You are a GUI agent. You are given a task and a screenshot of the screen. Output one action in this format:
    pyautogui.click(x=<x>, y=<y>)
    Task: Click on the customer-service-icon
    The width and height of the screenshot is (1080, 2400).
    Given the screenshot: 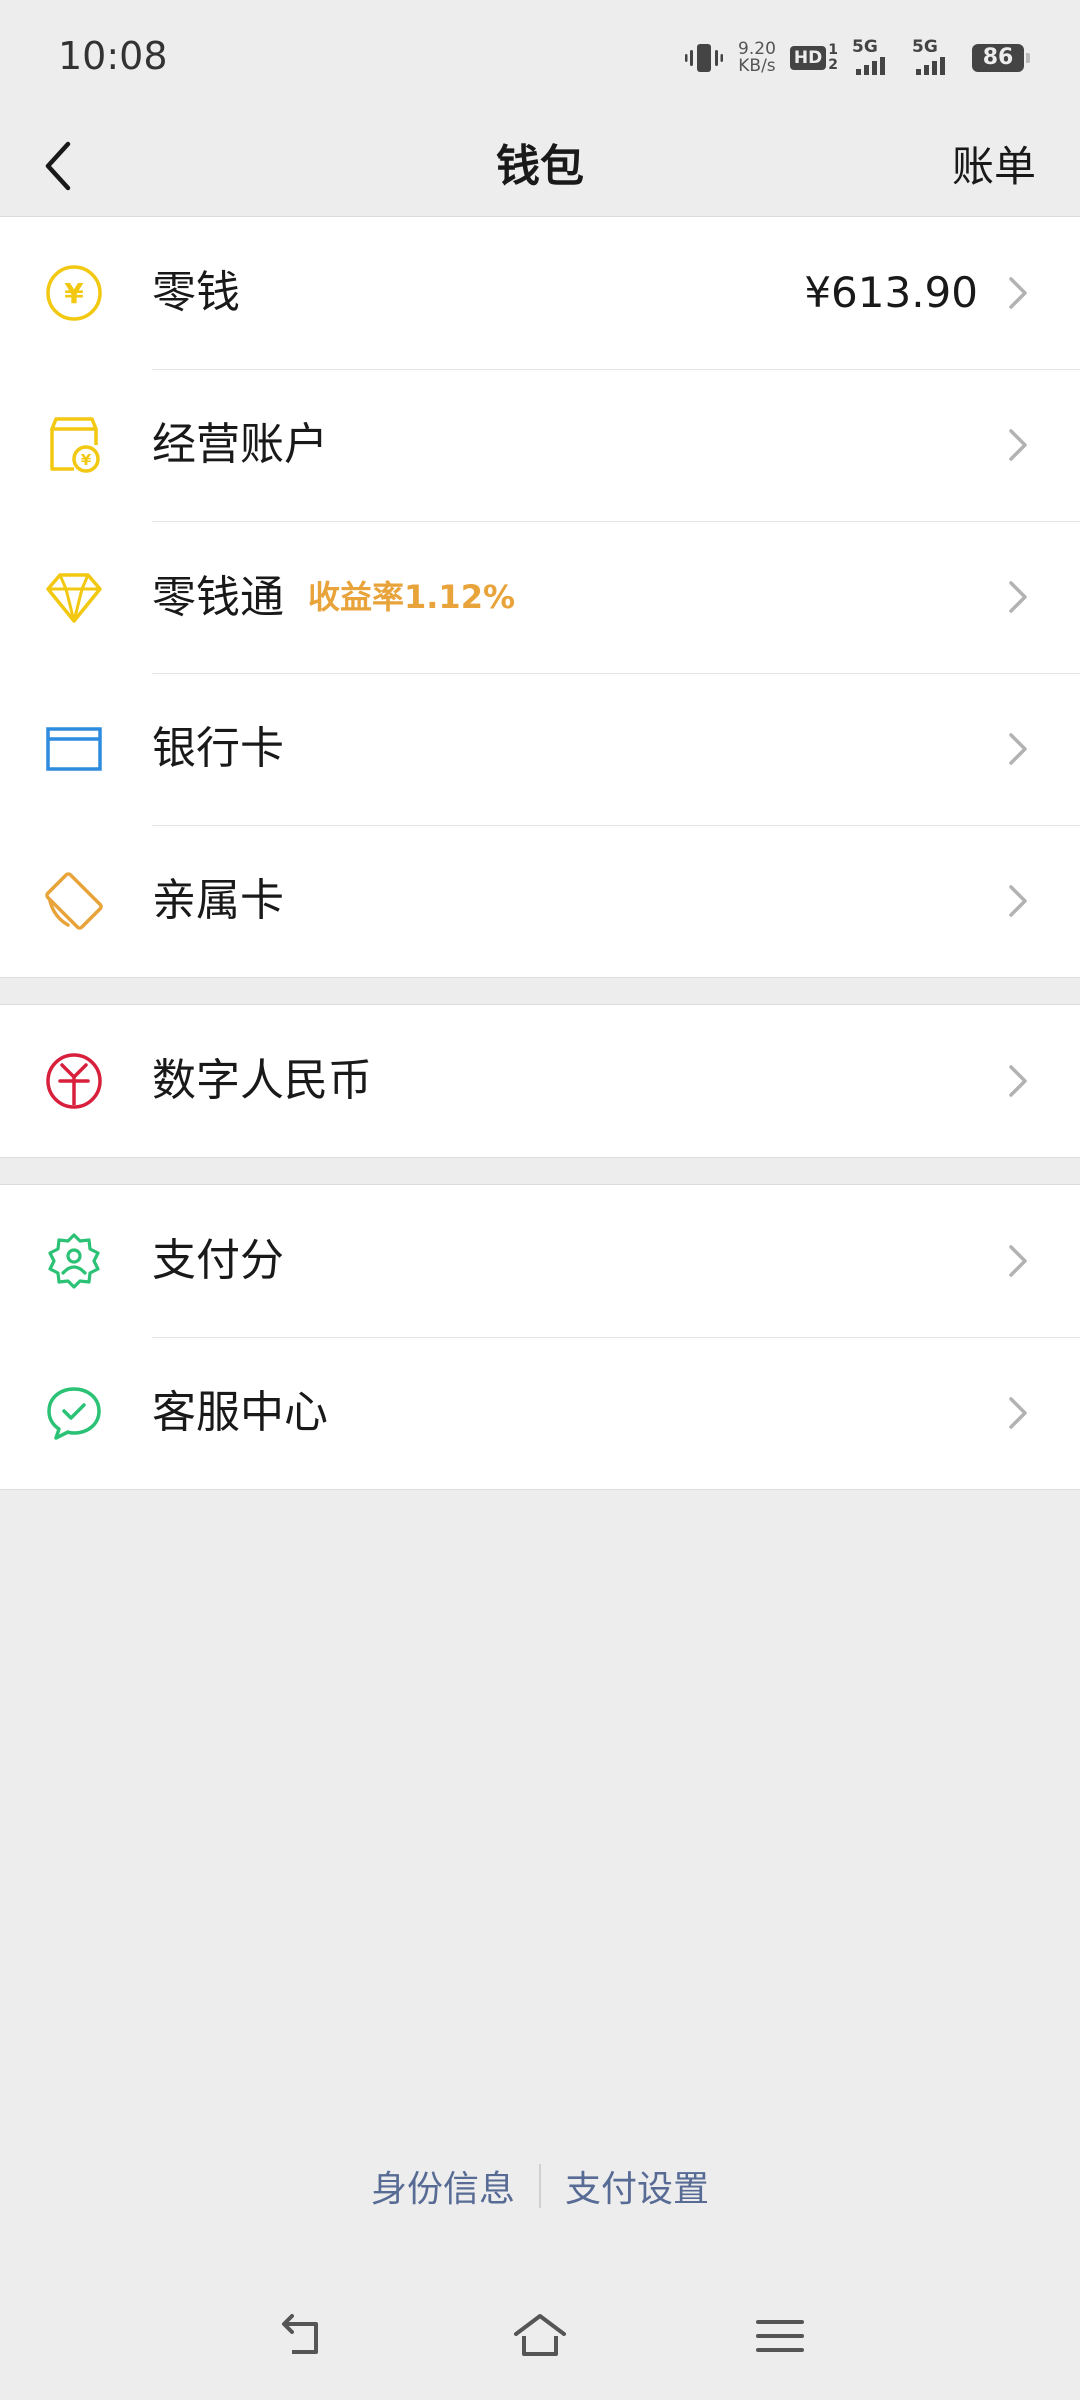 What is the action you would take?
    pyautogui.click(x=74, y=1413)
    